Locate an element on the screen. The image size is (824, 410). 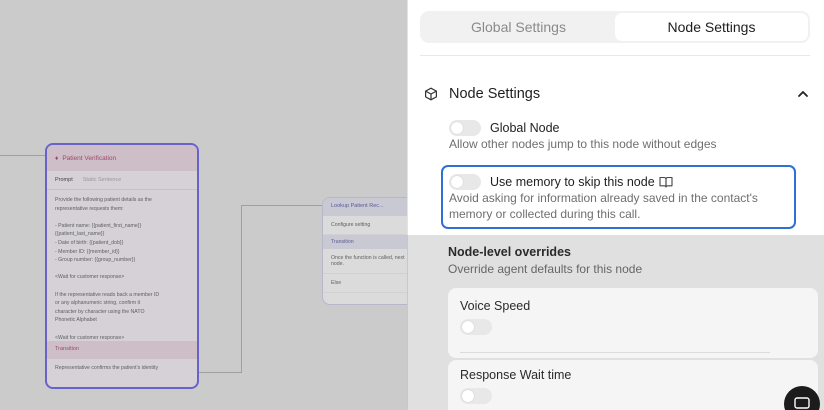
chevron-up-icon is located at coordinates (803, 94).